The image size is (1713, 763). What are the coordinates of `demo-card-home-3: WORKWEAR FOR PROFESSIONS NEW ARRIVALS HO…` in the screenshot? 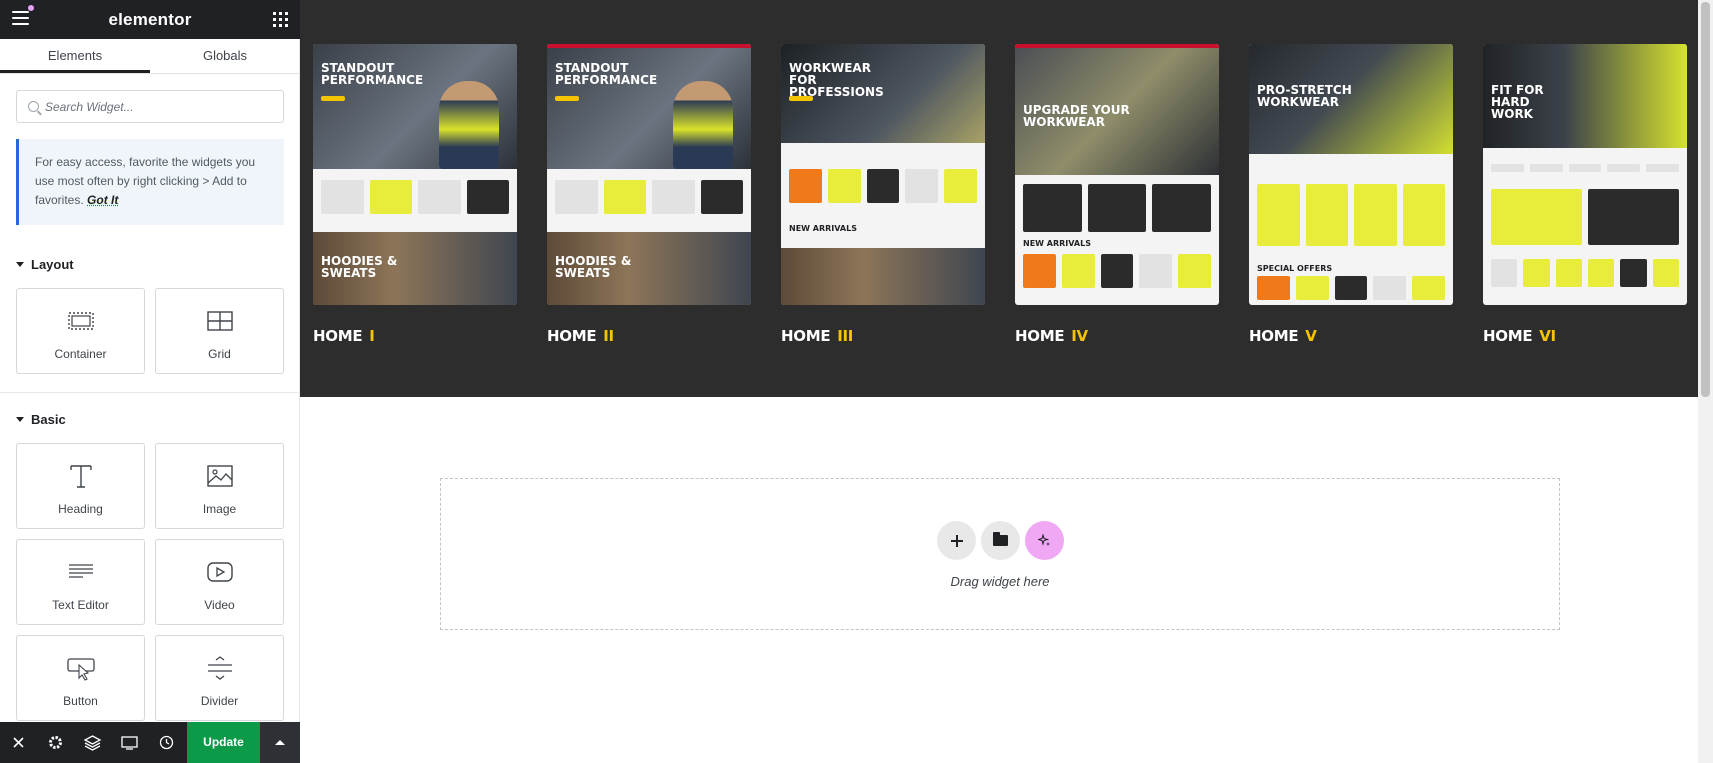 It's located at (883, 194).